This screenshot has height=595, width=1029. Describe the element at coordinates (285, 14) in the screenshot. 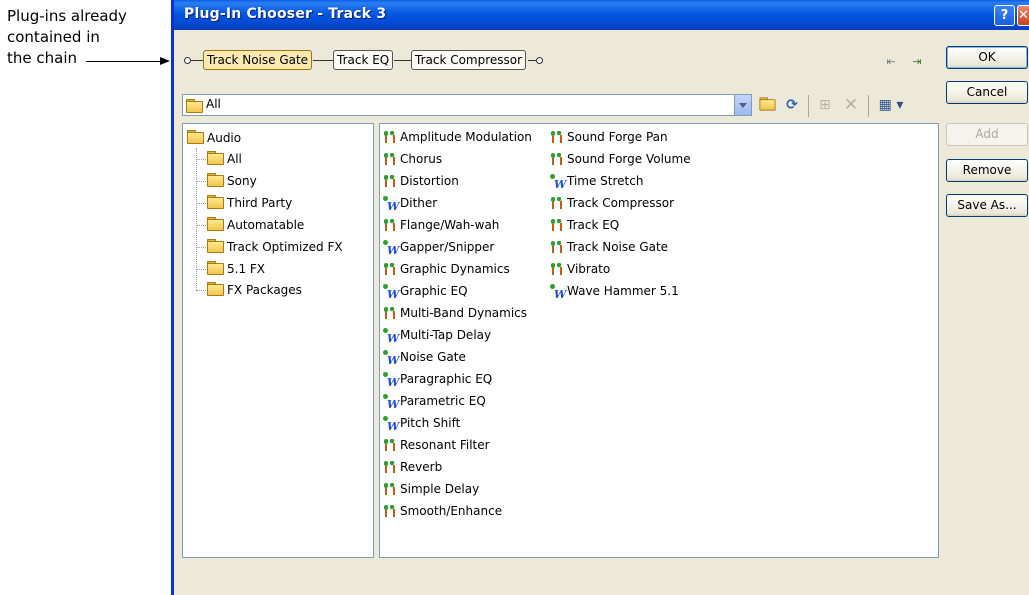

I see `window-title: Plug-In Chooser - Track 3` at that location.